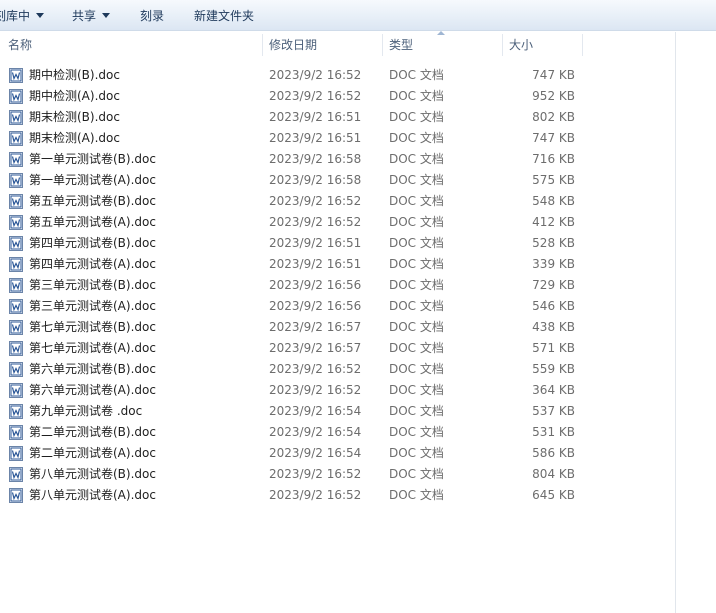 This screenshot has height=613, width=716. I want to click on new-folder-button: 新建文件夹, so click(224, 16).